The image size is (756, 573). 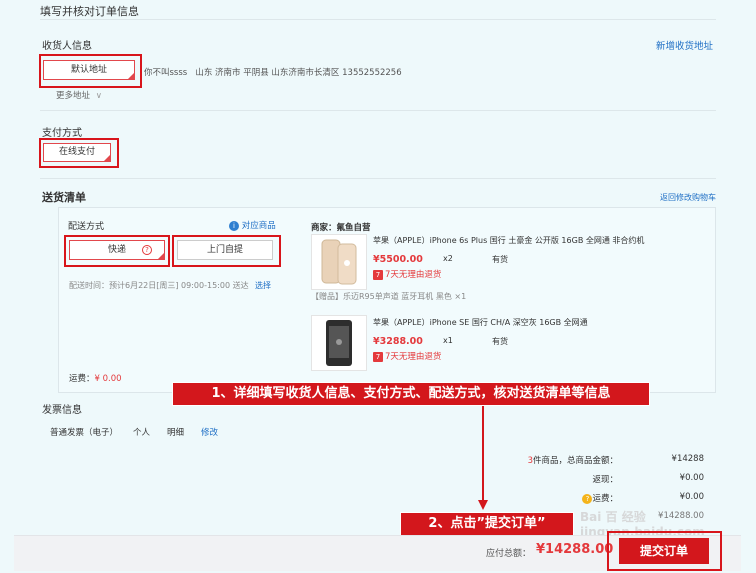 I want to click on default-address-label: 默认地址, so click(x=88, y=70).